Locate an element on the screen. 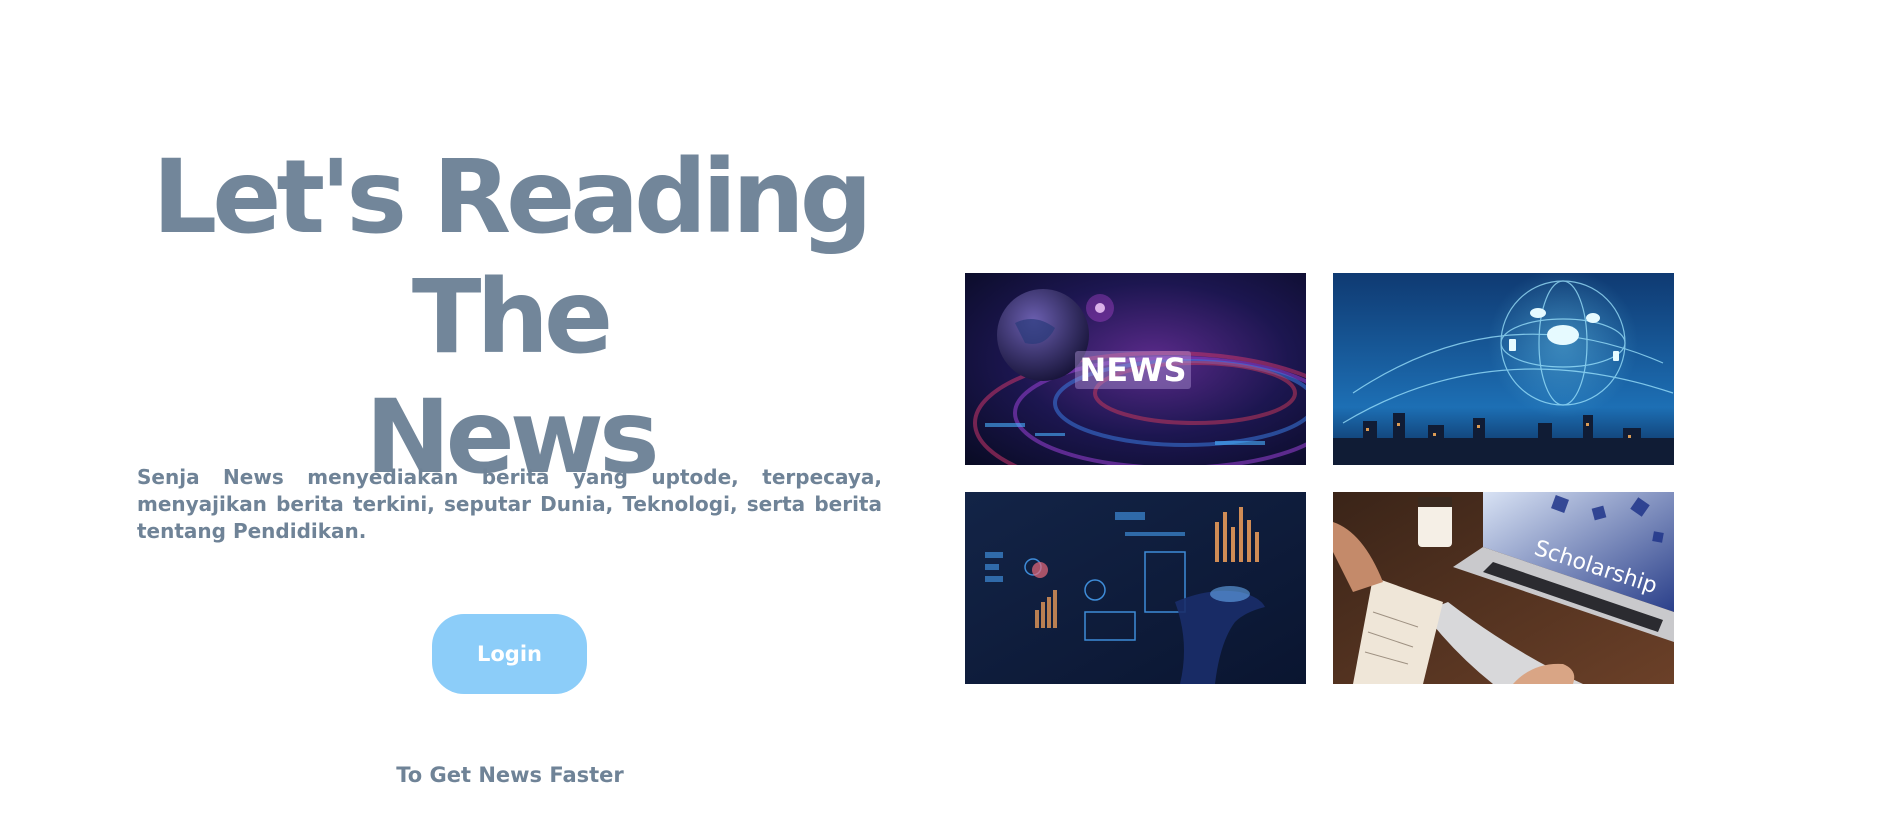  news-broadcast-image: NEWS is located at coordinates (1135, 369).